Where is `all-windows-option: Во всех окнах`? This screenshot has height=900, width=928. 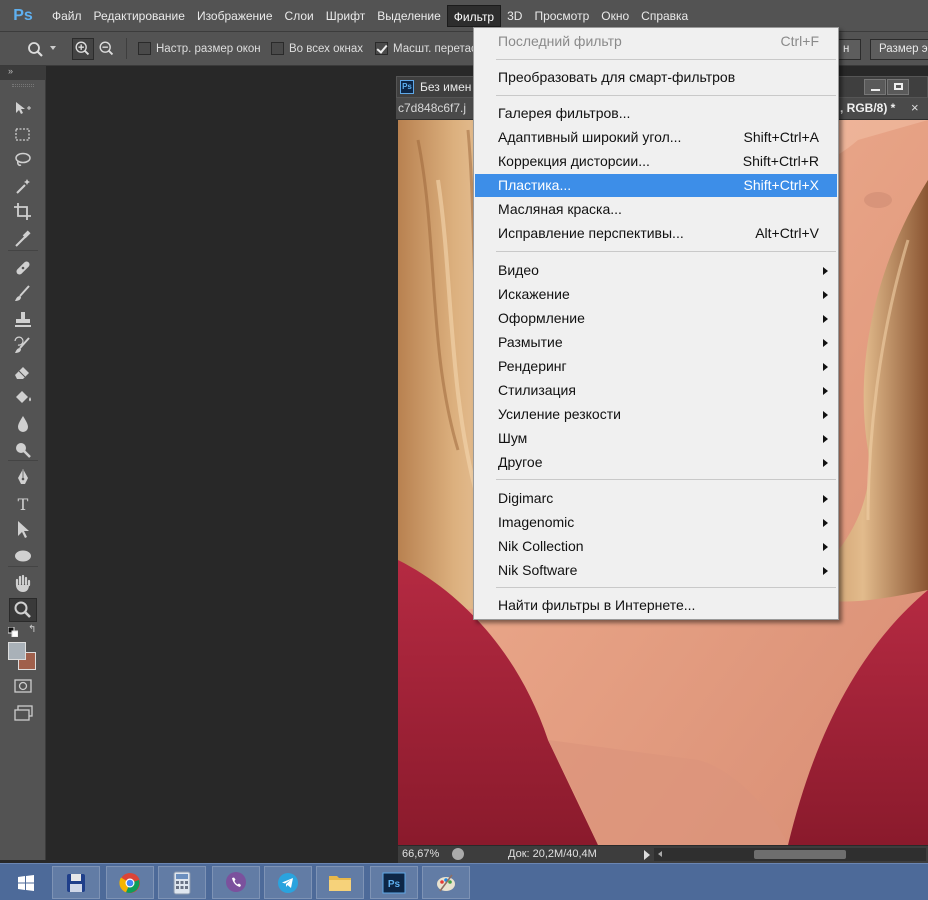
all-windows-option: Во всех окнах is located at coordinates (317, 48).